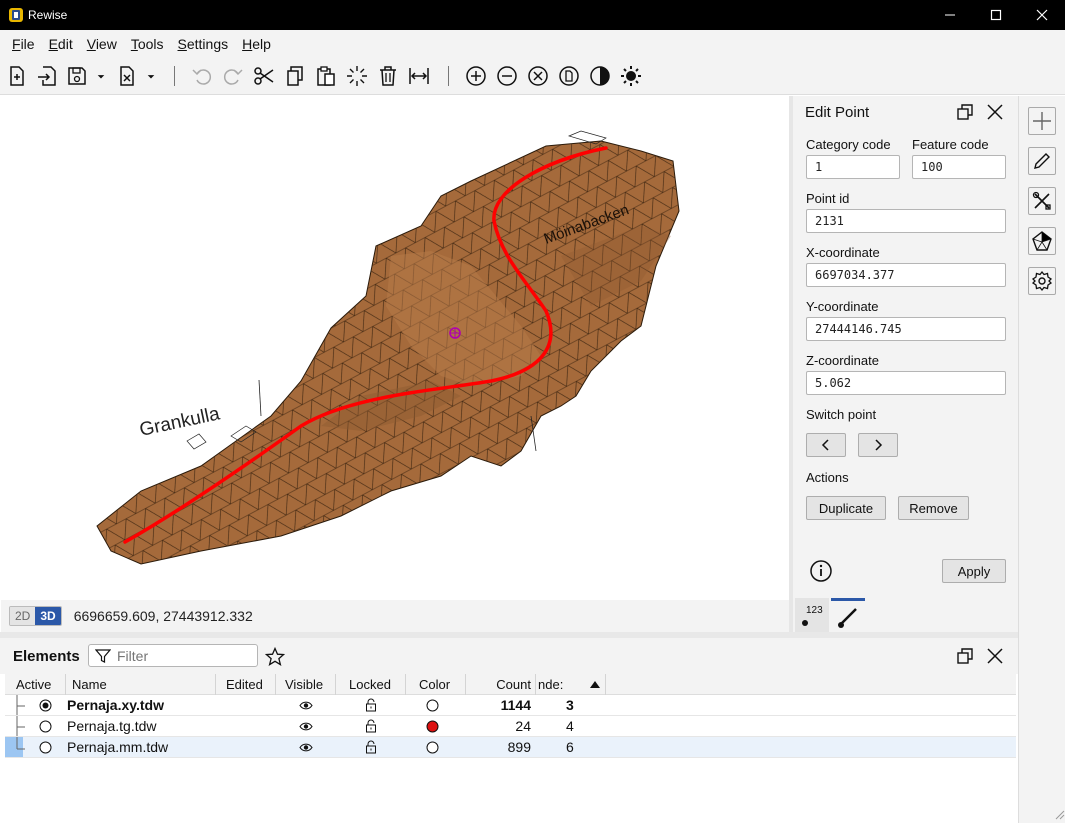 The height and width of the screenshot is (823, 1065). Describe the element at coordinates (507, 76) in the screenshot. I see `zoom-out-button` at that location.